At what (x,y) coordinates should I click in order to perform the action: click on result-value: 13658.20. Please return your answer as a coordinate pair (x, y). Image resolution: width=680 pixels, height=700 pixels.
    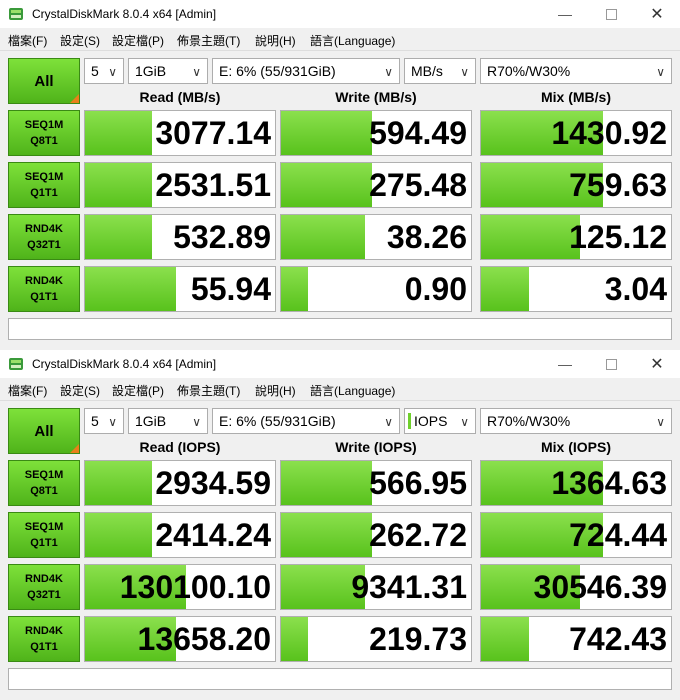
    Looking at the image, I should click on (204, 639).